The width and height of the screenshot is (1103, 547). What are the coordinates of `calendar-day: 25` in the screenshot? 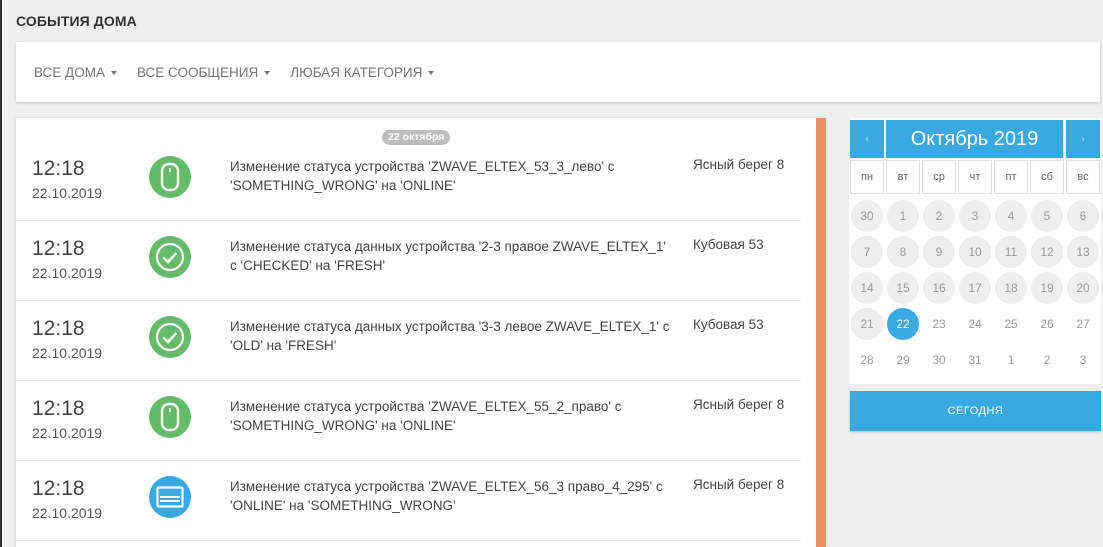 It's located at (1011, 324).